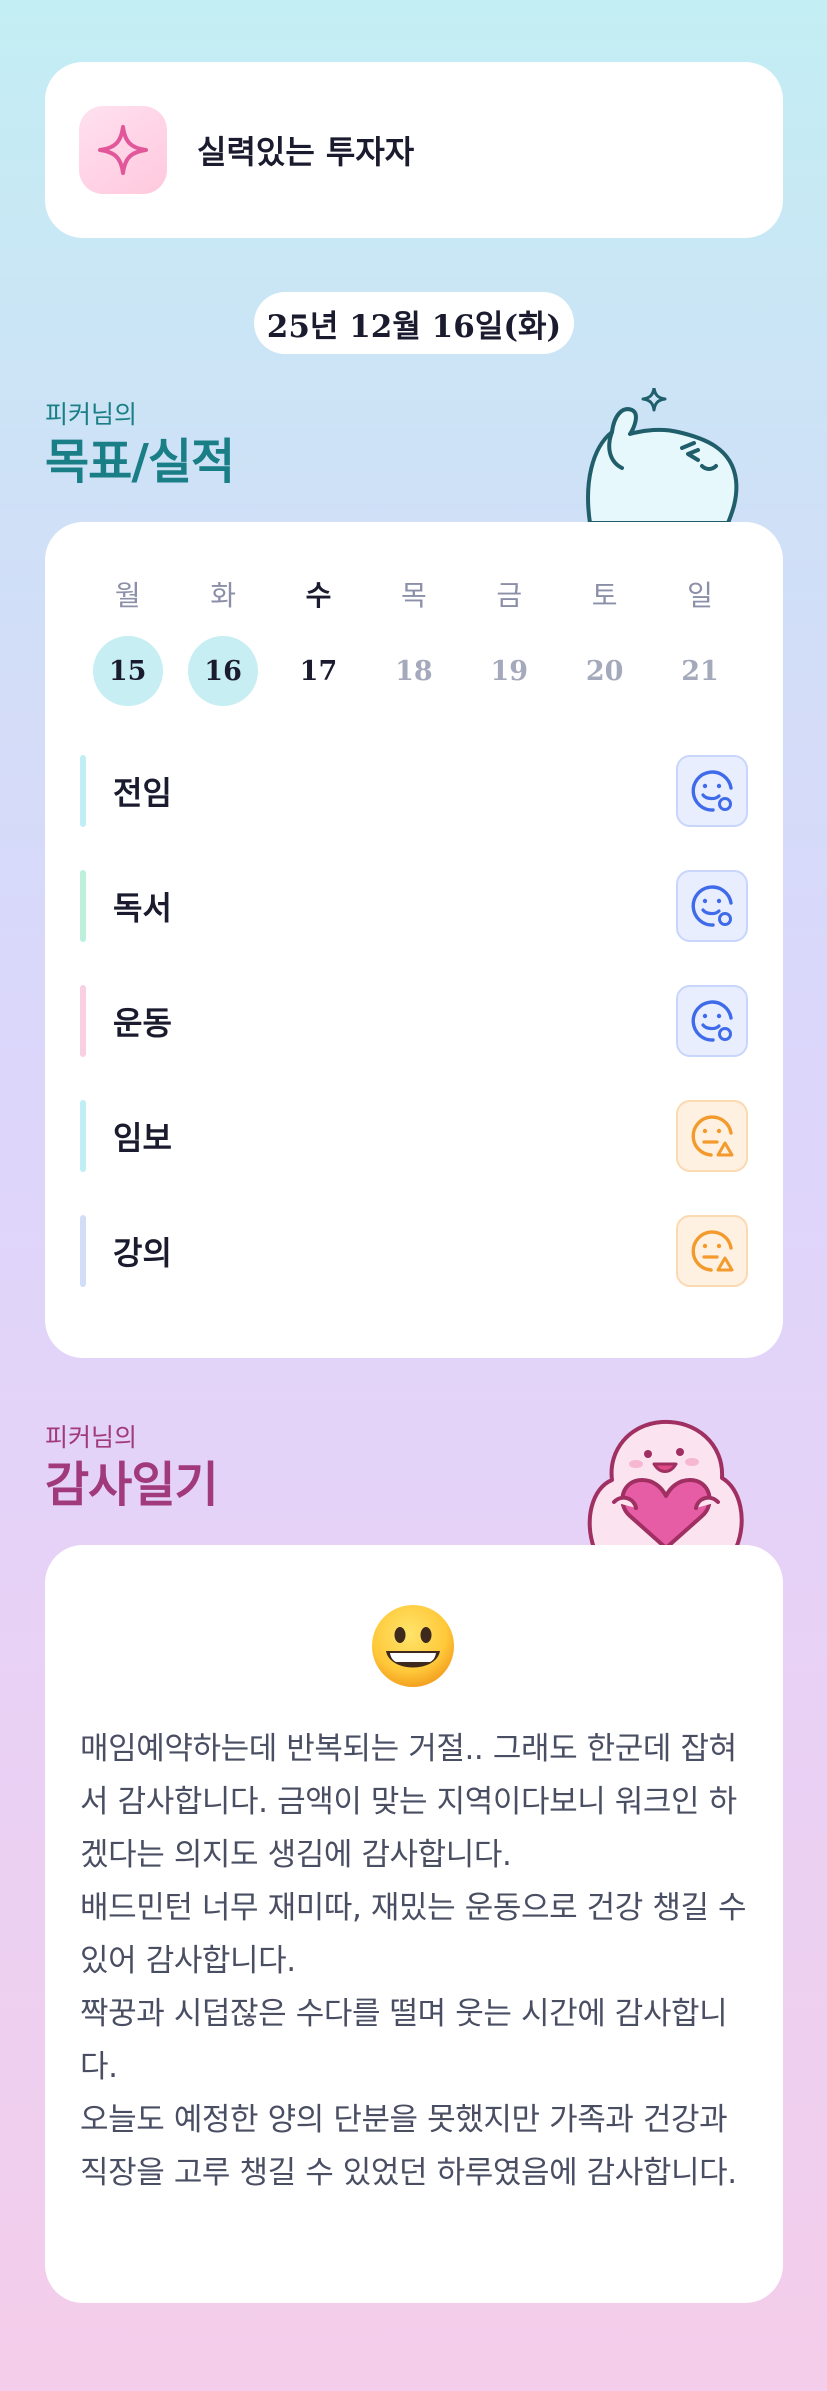 The height and width of the screenshot is (2391, 827). Describe the element at coordinates (414, 791) in the screenshot. I see `goal-item: 전임` at that location.